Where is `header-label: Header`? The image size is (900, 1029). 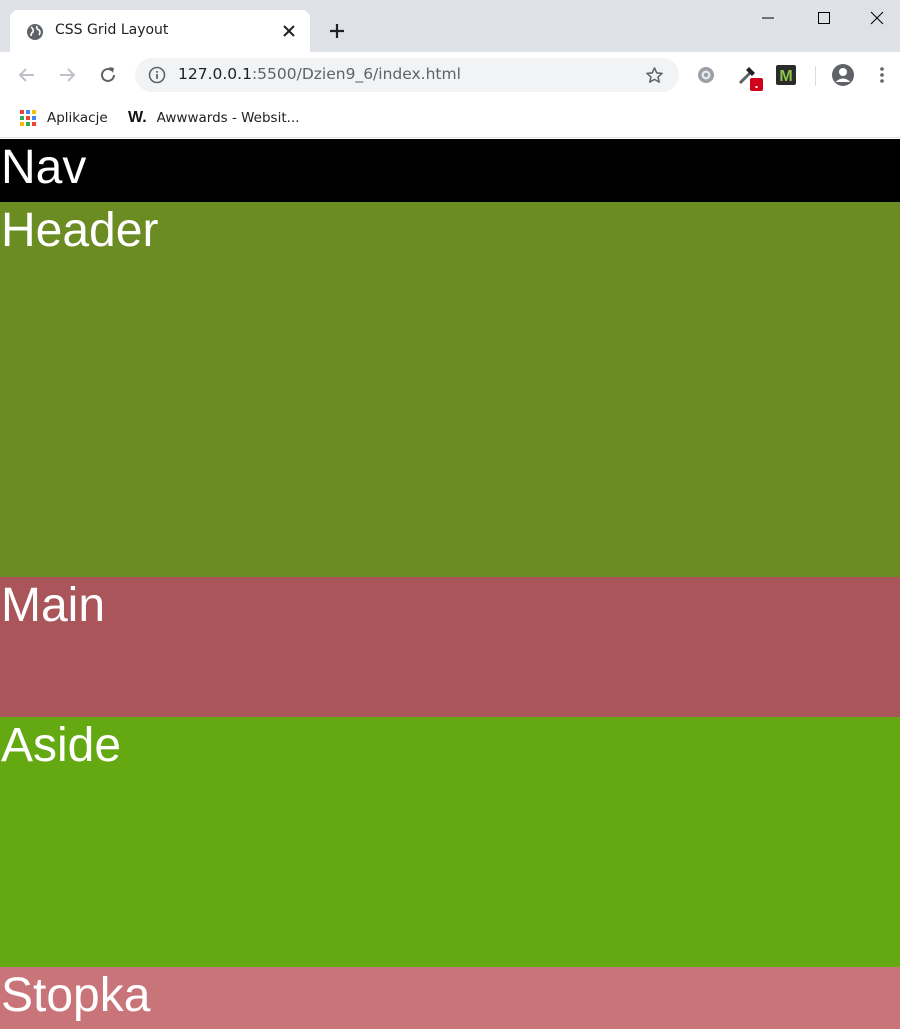
header-label: Header is located at coordinates (80, 230).